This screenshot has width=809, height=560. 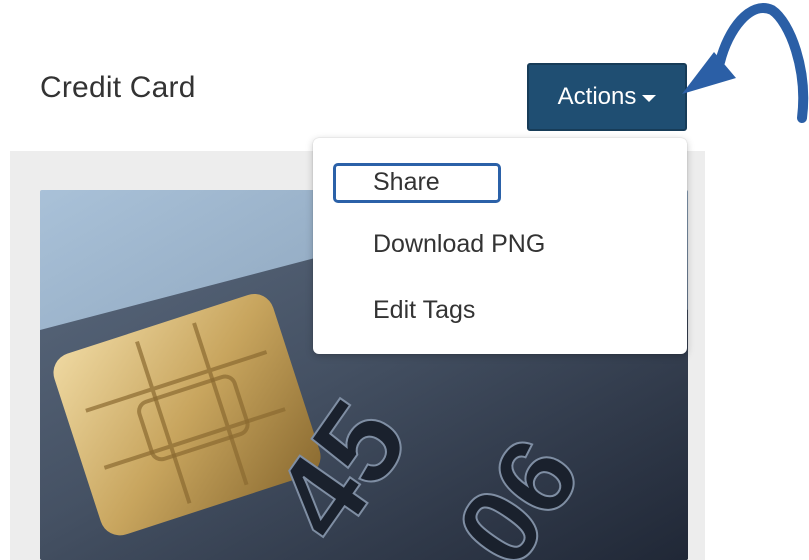 I want to click on menu-item-share: Share, so click(x=406, y=182).